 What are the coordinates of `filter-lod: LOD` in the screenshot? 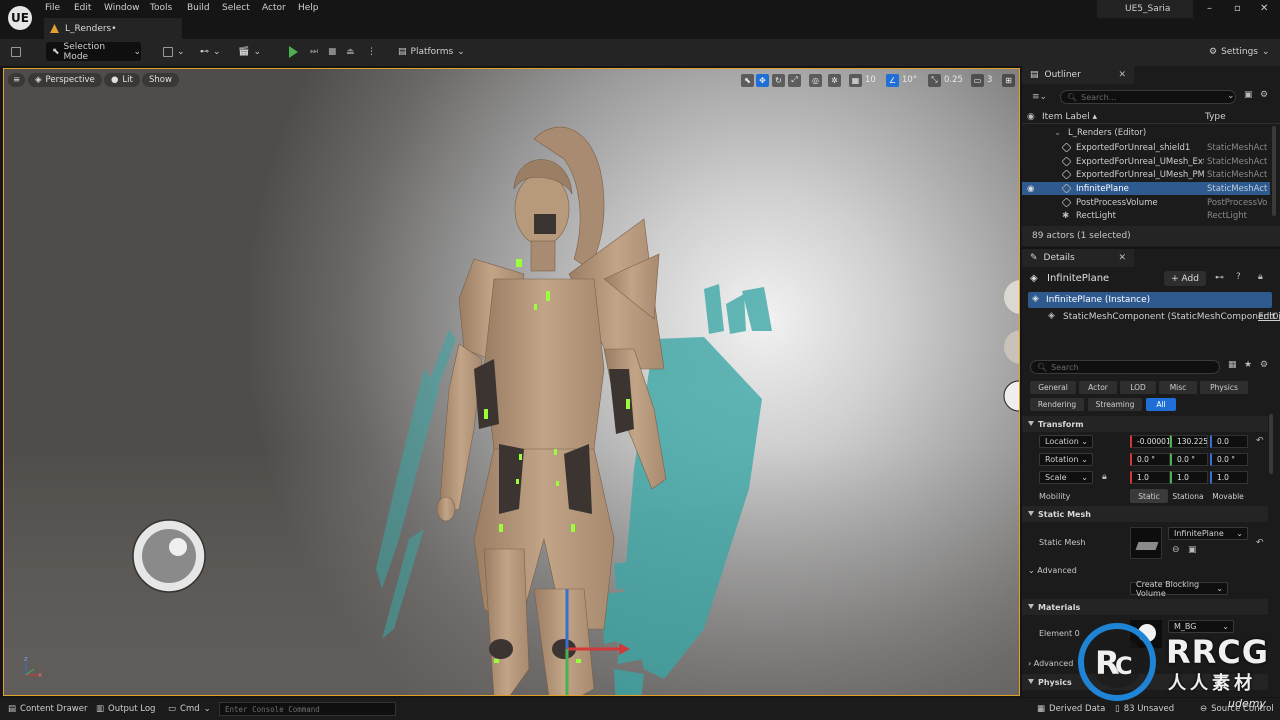 It's located at (1138, 387).